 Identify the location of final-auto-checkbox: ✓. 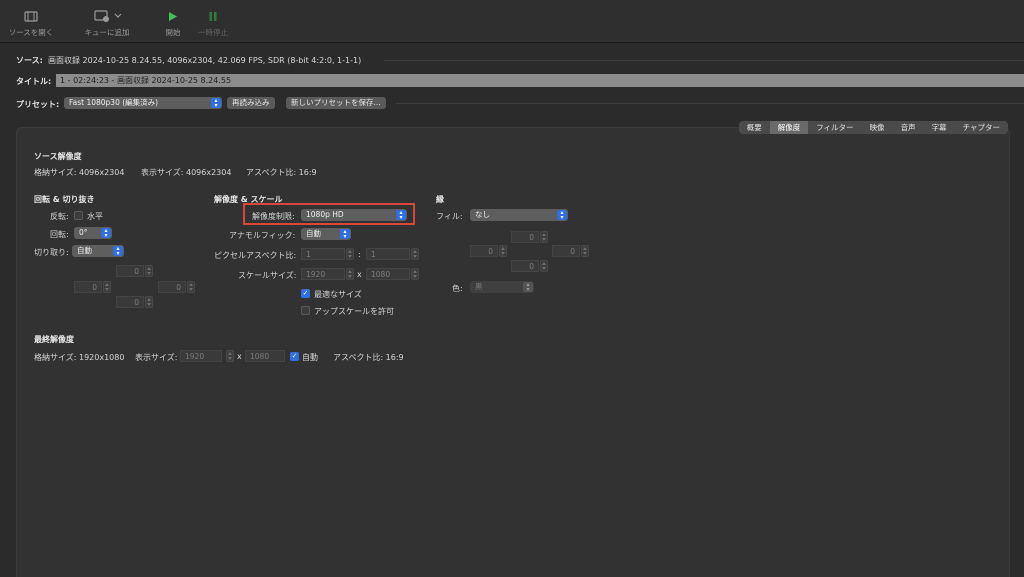
(294, 356).